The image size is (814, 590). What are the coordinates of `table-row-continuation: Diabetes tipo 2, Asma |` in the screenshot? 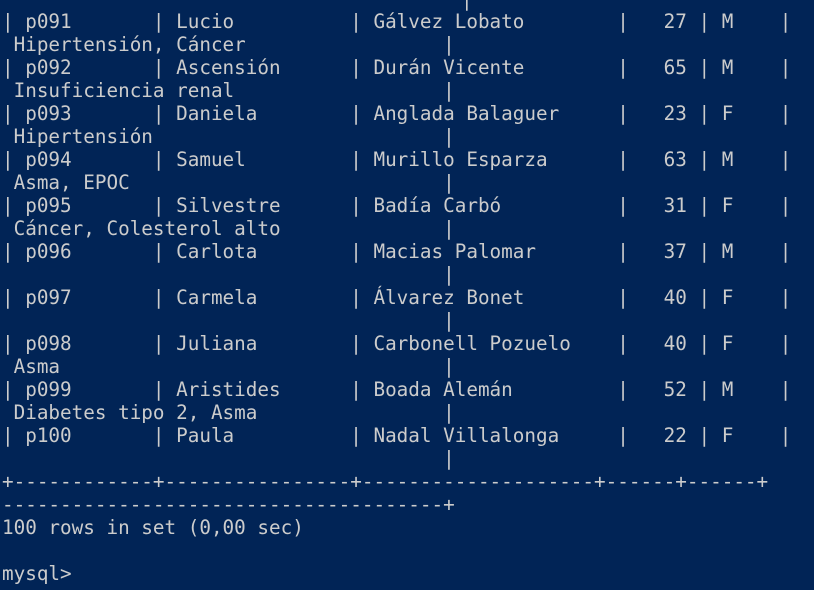 It's located at (228, 412).